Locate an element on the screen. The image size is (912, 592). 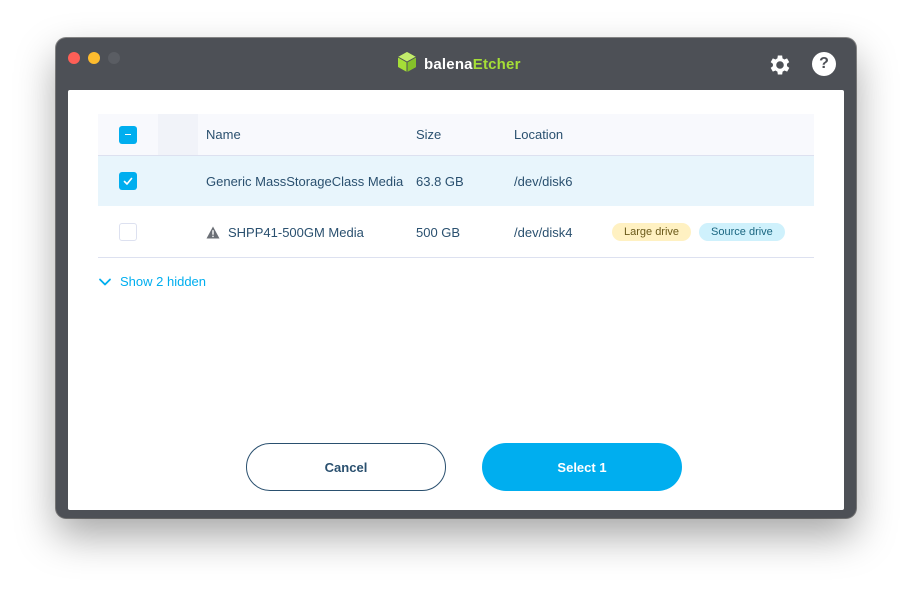
column-header-name: Name is located at coordinates (223, 134).